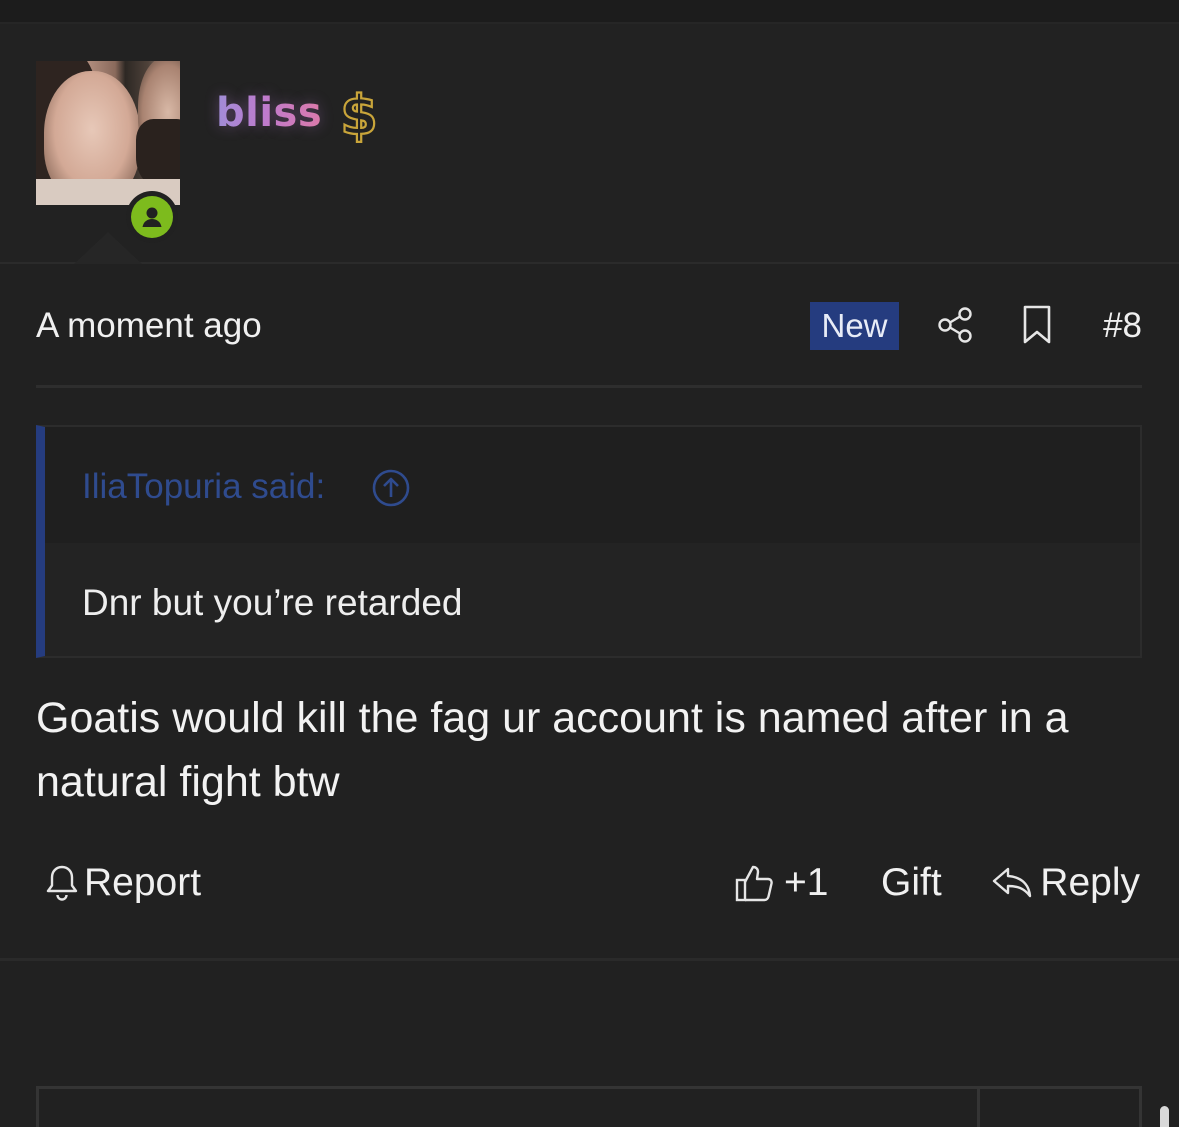 This screenshot has width=1179, height=1127. I want to click on reply-editor, so click(589, 1106).